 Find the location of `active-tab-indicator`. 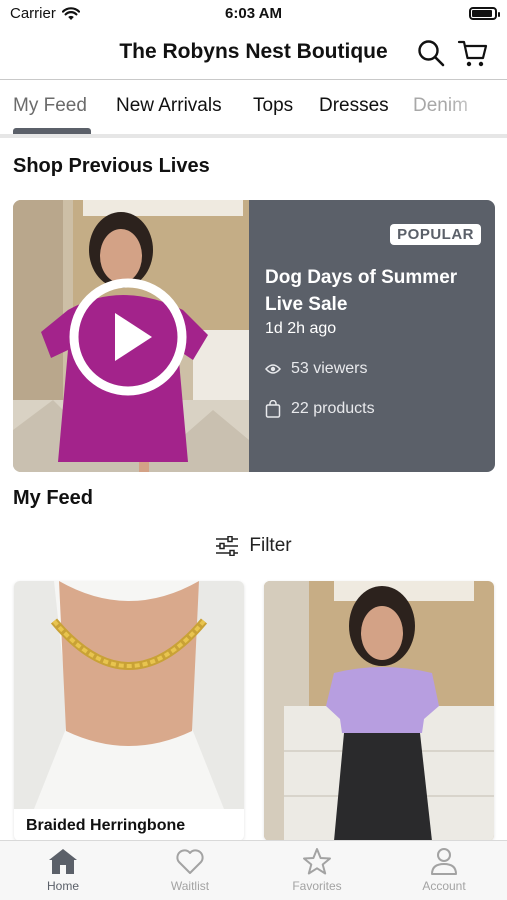

active-tab-indicator is located at coordinates (52, 131).